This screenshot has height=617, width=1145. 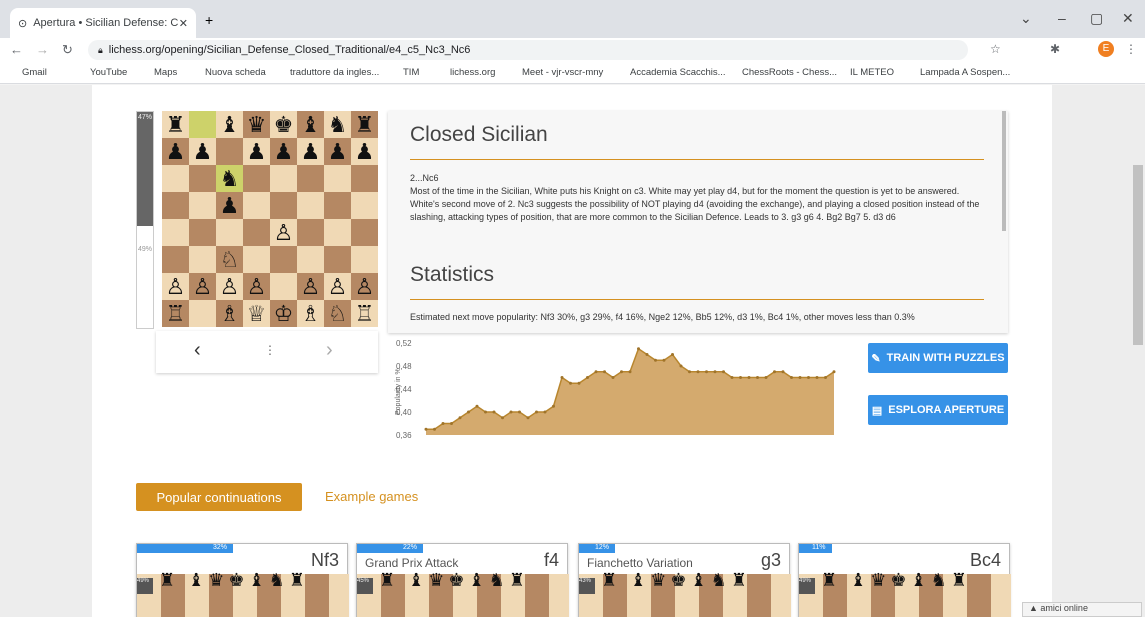 I want to click on extensions-icon: ✱, so click(x=1055, y=49).